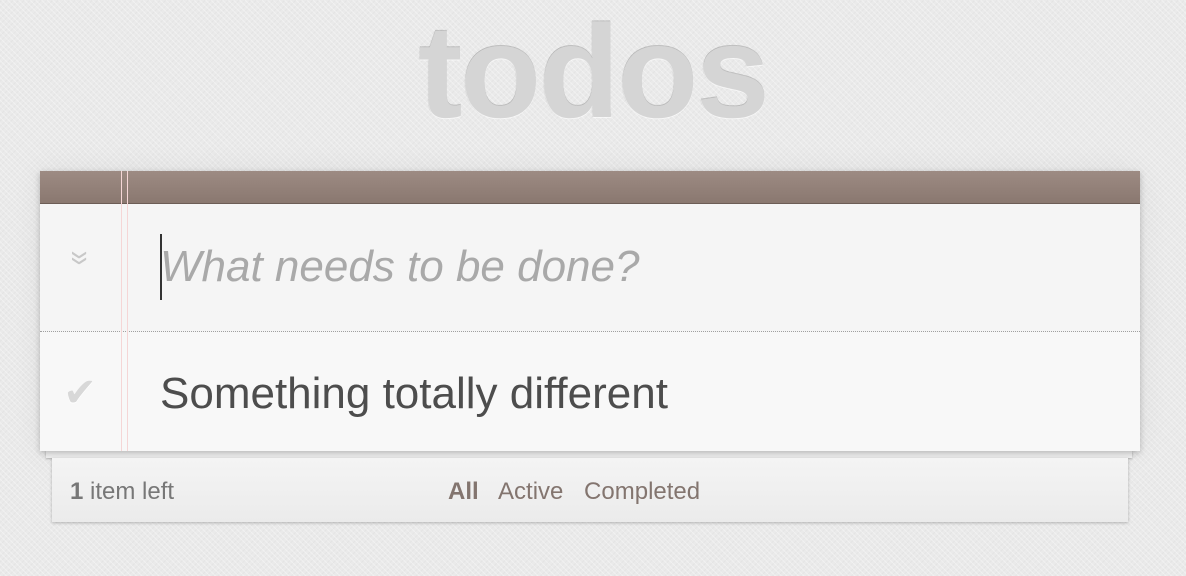 The height and width of the screenshot is (576, 1186). Describe the element at coordinates (642, 491) in the screenshot. I see `filter-completed-link: Completed` at that location.